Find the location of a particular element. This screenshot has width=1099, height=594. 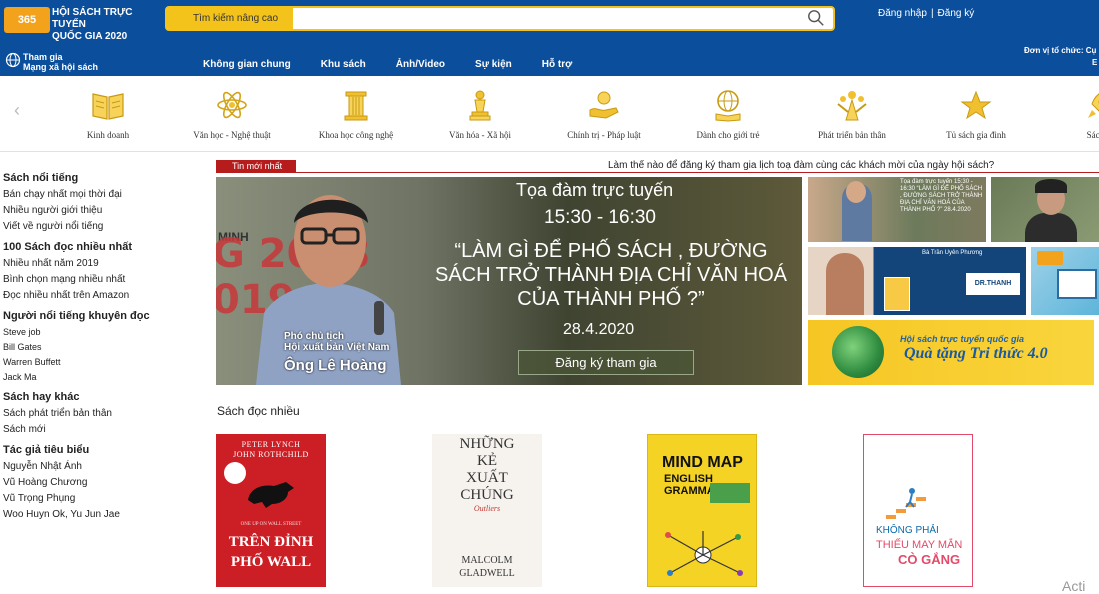

sidebar-item: Đọc nhiều nhất trên Amazon is located at coordinates (103, 295).